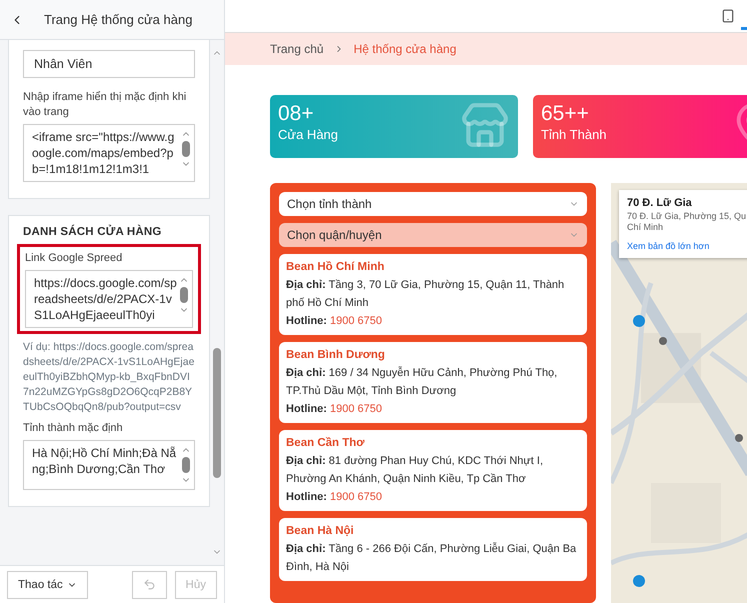 The width and height of the screenshot is (747, 603). I want to click on store-address: Địa chỉ: 81 đường Phan Huy Chú, KDC Thới Nhựt I, Phường An Khánh, Quận Ninh Kiều, Tp Cần Thơ, so click(415, 470).